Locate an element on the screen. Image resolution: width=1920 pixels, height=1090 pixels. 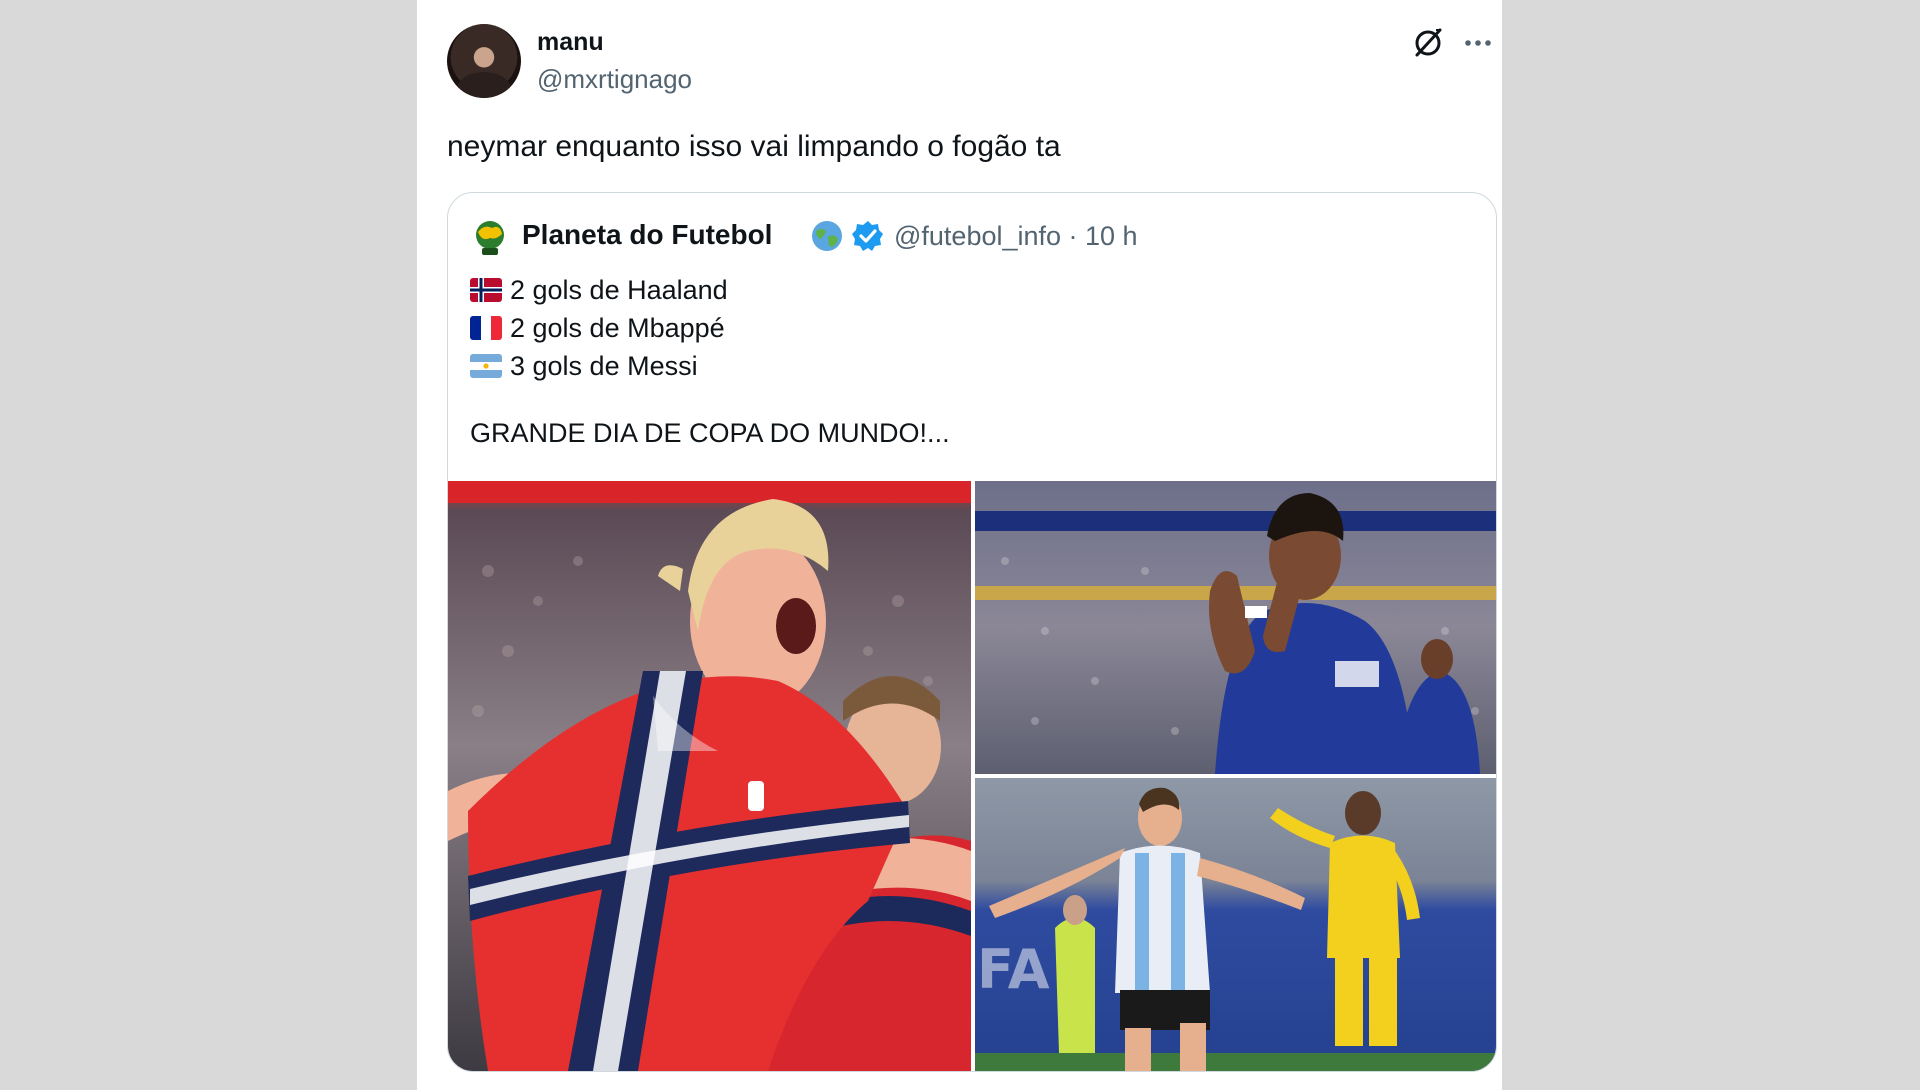
author-name: manu is located at coordinates (570, 42).